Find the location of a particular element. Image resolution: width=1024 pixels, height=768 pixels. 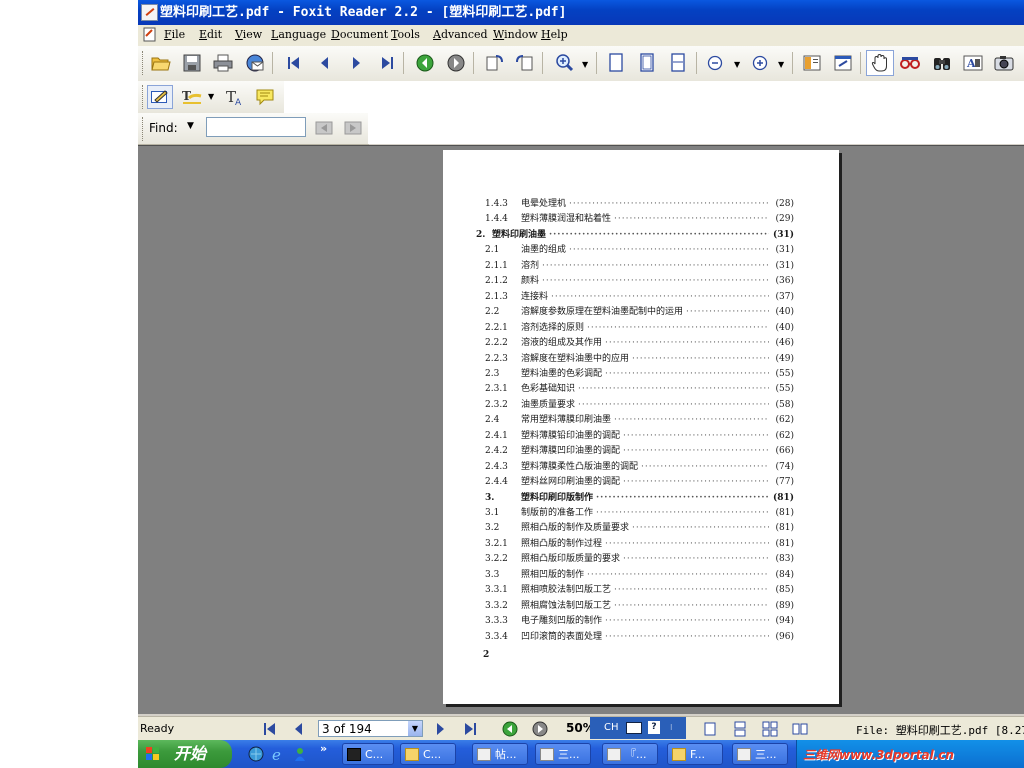

menu-view: View is located at coordinates (248, 34).